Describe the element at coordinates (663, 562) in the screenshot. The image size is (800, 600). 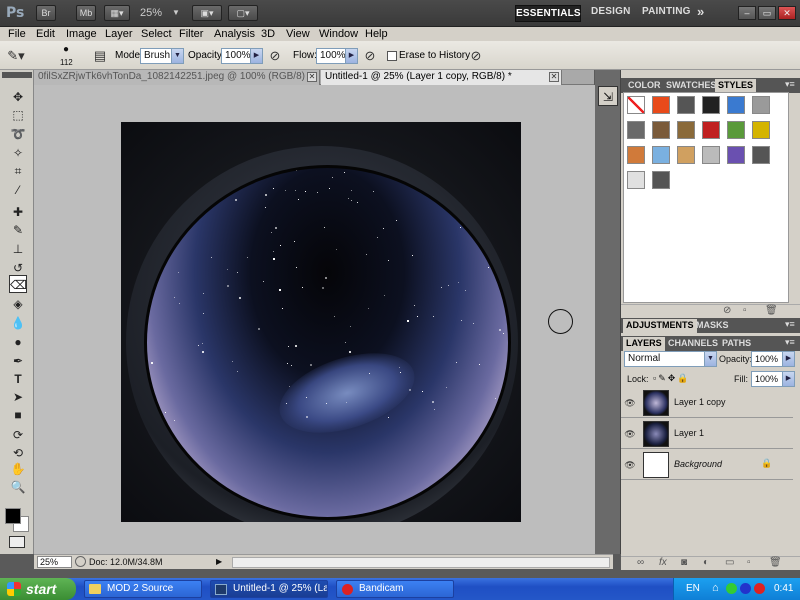
I see `layer-style-icon: fx` at that location.